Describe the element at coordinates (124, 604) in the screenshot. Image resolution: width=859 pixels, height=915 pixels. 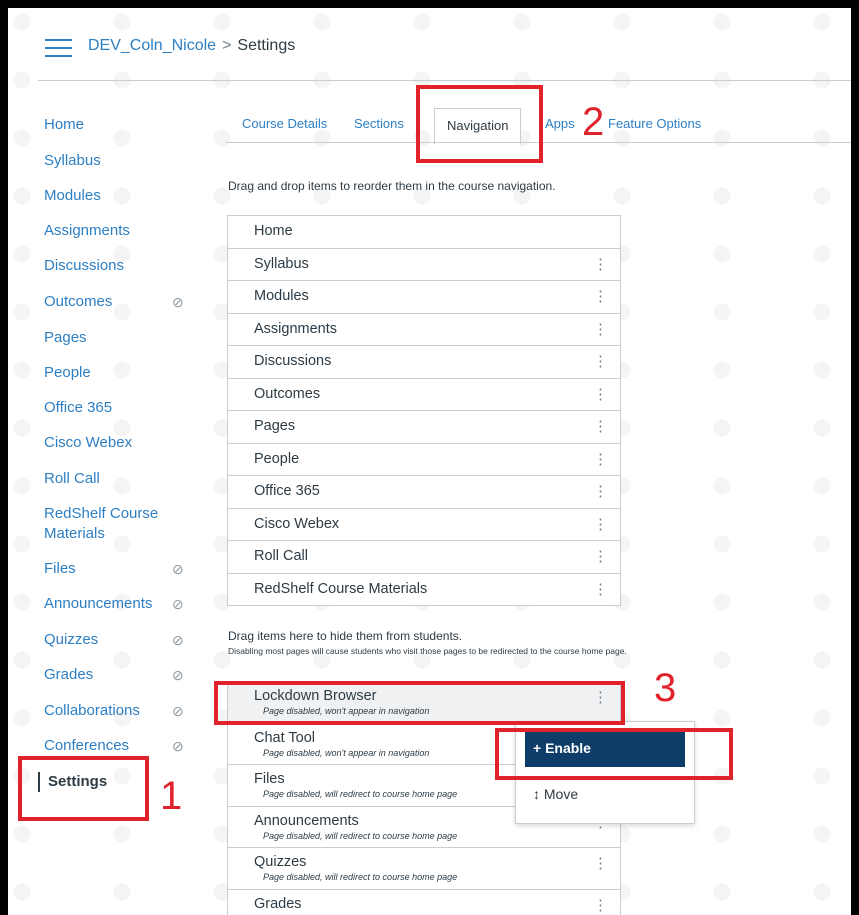
I see `sidebar-item-announcements: Announcements ⊘` at that location.